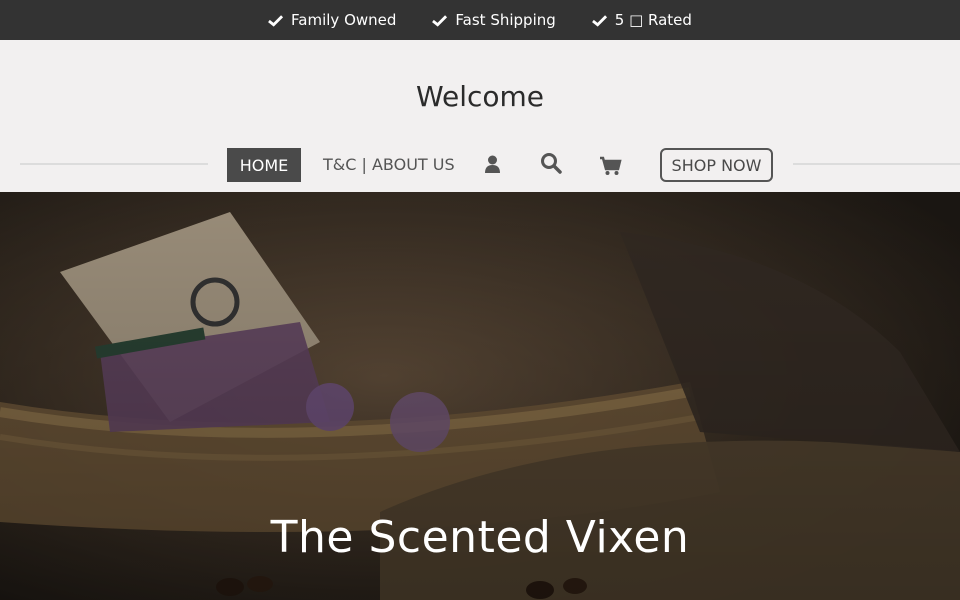 Image resolution: width=960 pixels, height=600 pixels. Describe the element at coordinates (610, 166) in the screenshot. I see `cart-icon` at that location.